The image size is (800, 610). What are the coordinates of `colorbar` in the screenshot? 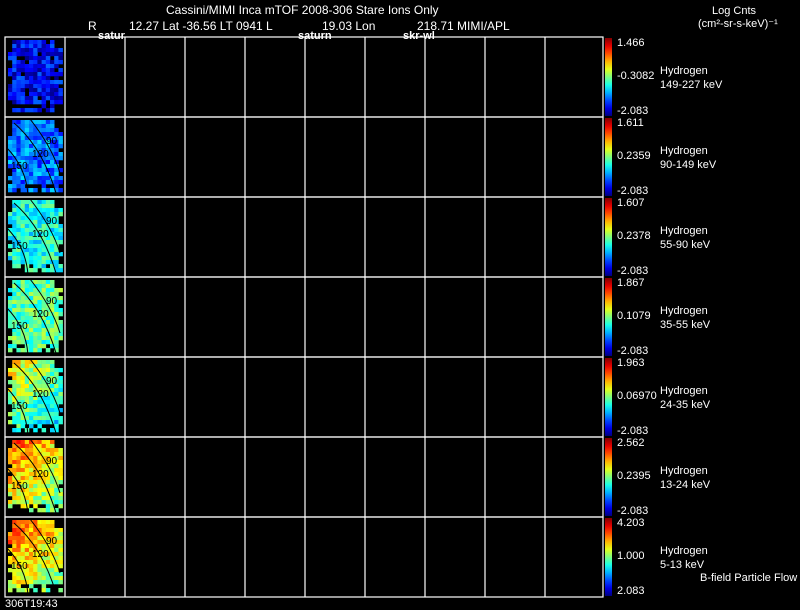 It's located at (608, 477).